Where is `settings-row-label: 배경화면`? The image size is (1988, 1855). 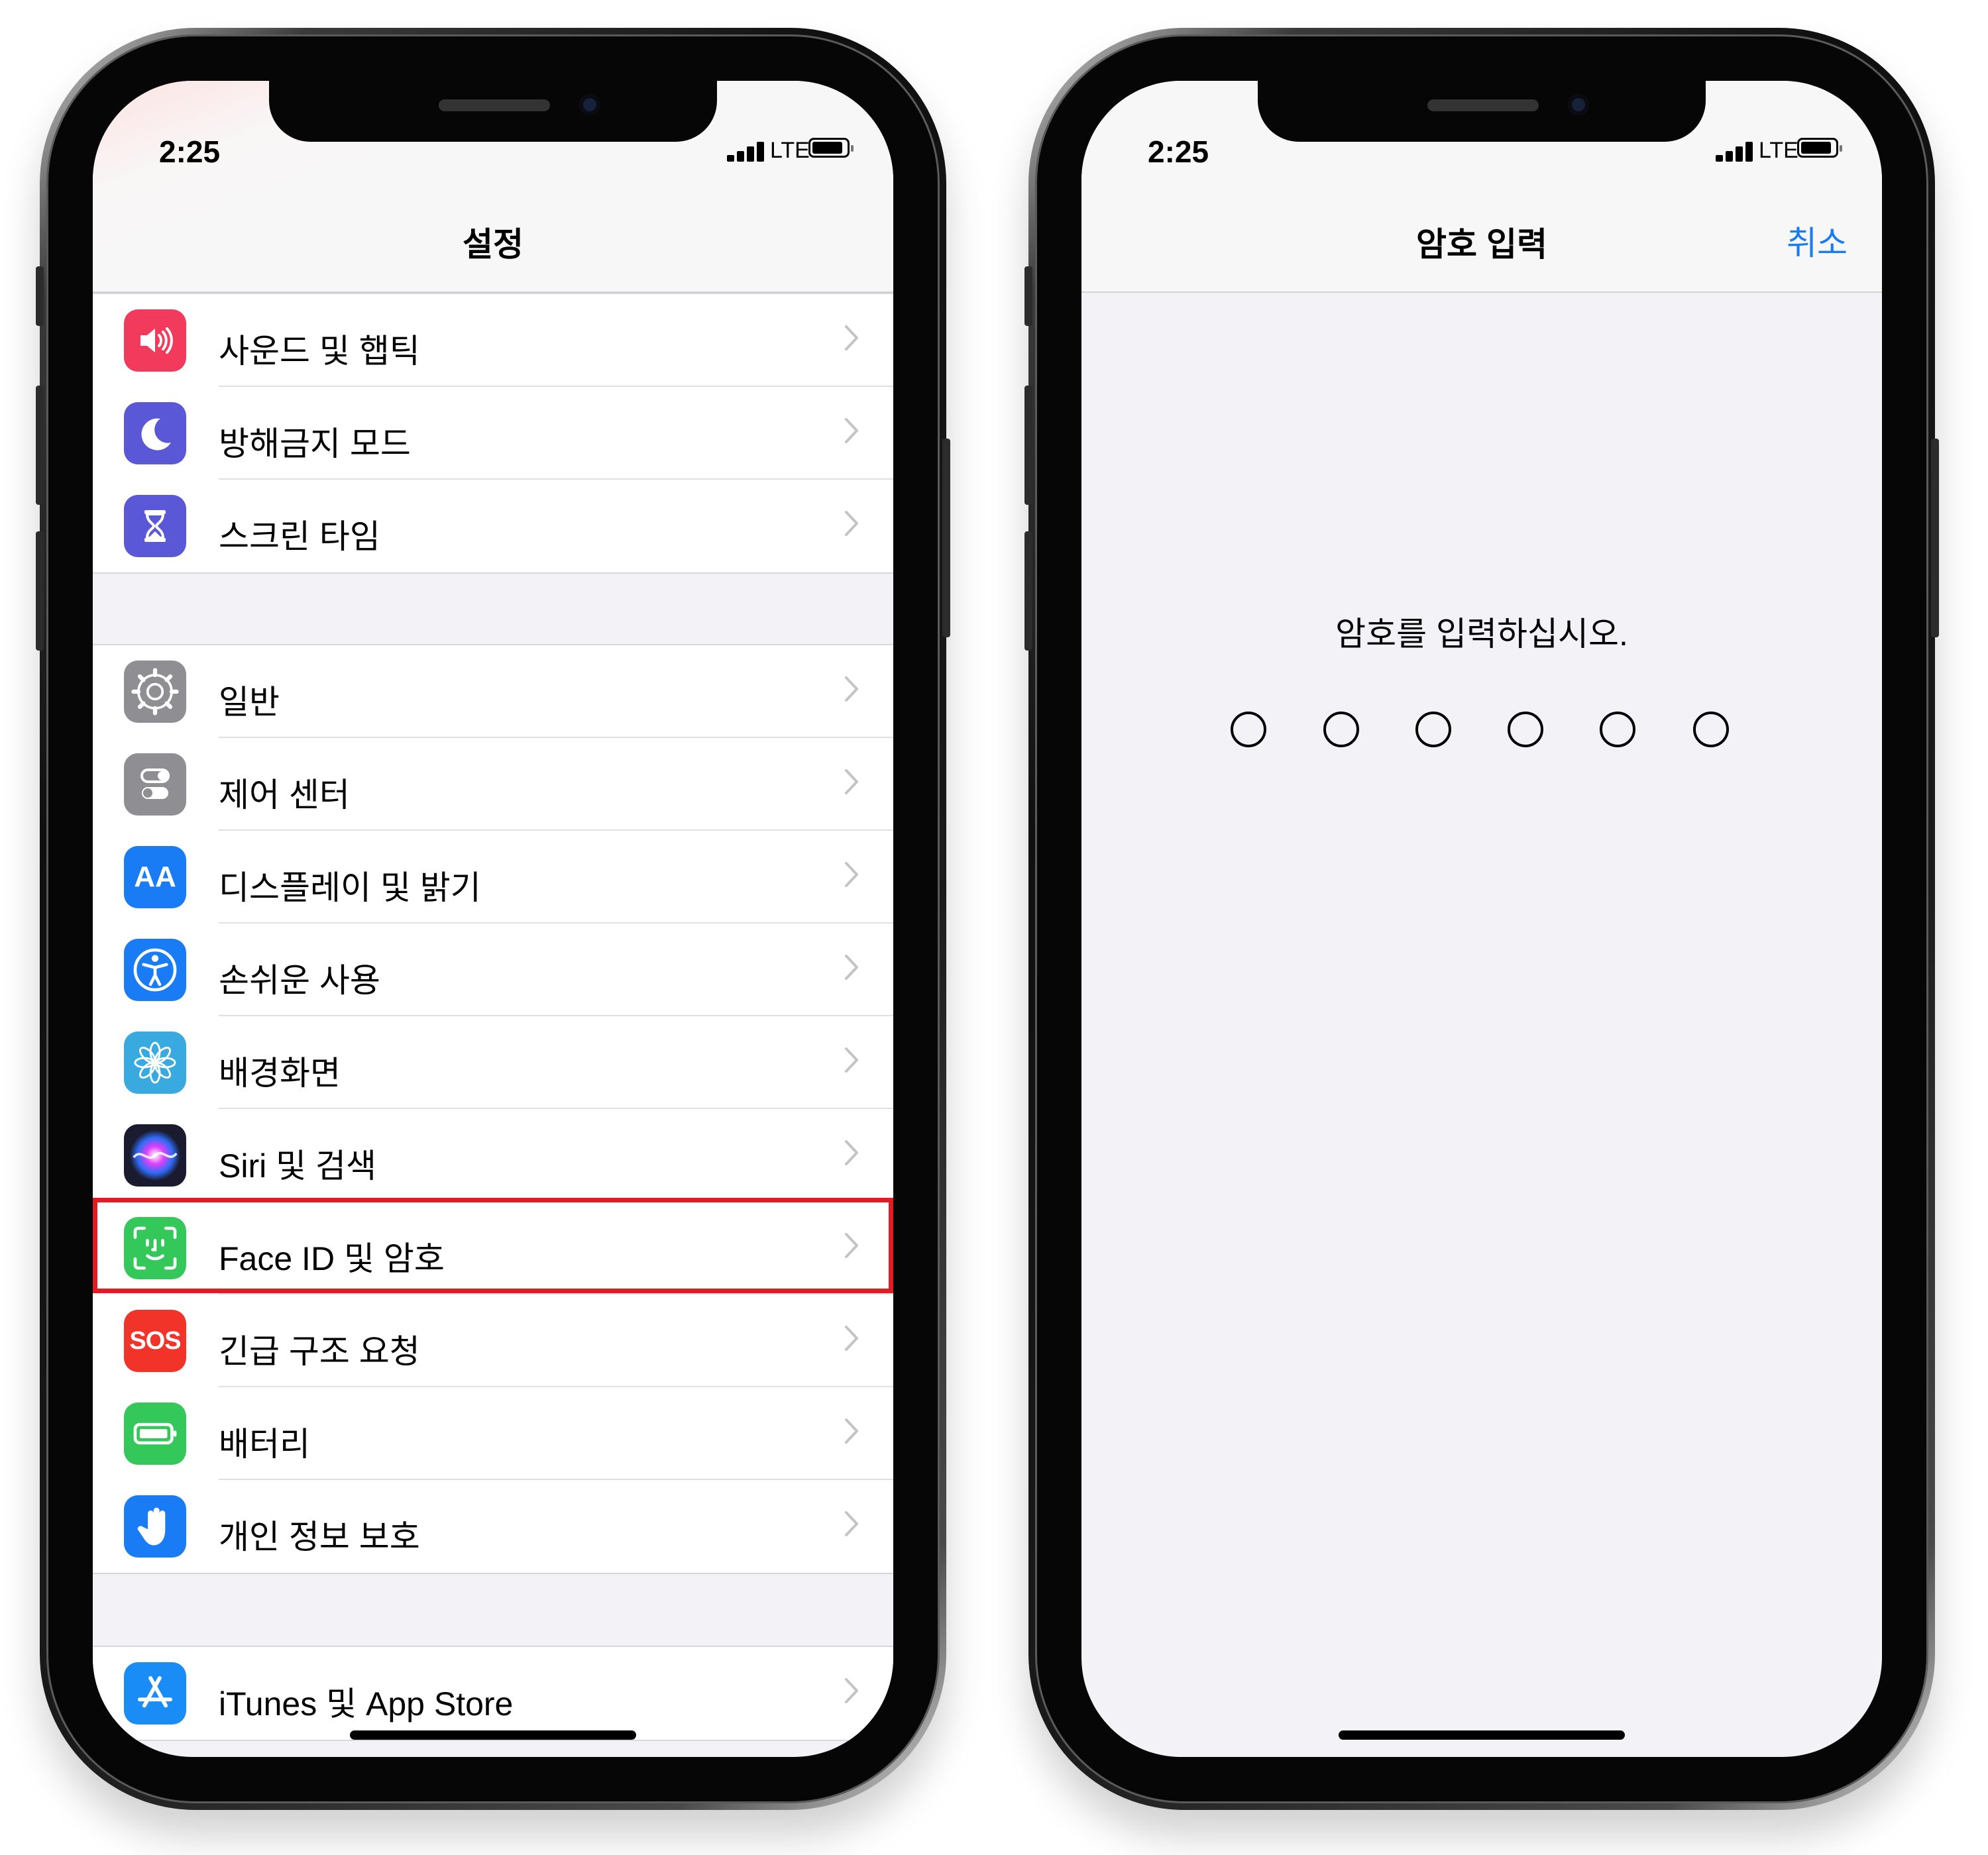 settings-row-label: 배경화면 is located at coordinates (280, 1073).